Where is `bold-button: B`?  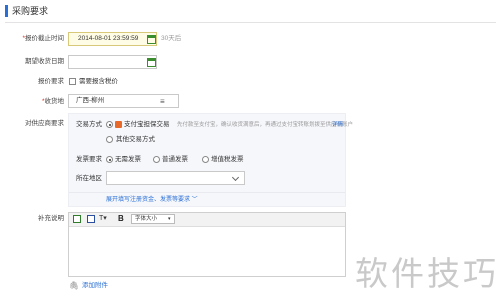
bold-button: B is located at coordinates (121, 219).